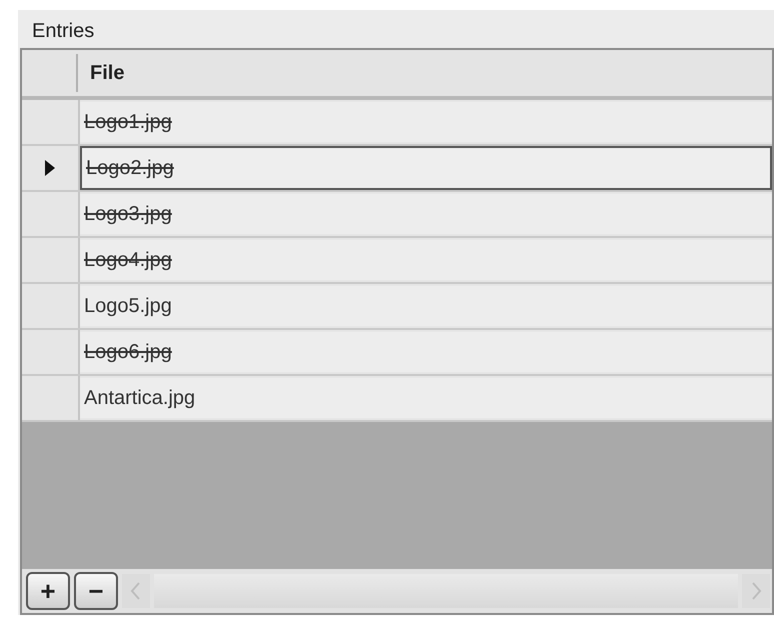 The image size is (774, 625). I want to click on table-cell: Logo3.jpg, so click(426, 214).